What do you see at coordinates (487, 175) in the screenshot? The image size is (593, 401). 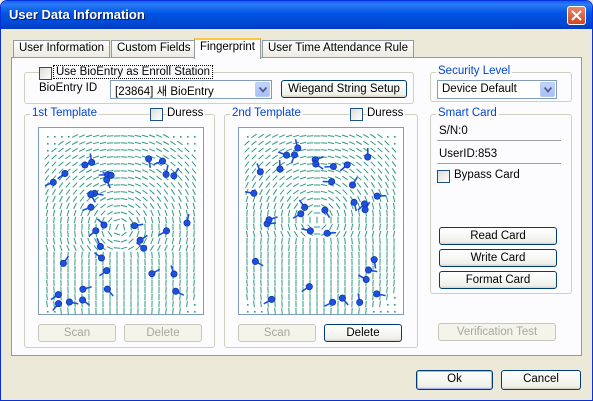 I see `bypass-card-label: Bypass Card` at bounding box center [487, 175].